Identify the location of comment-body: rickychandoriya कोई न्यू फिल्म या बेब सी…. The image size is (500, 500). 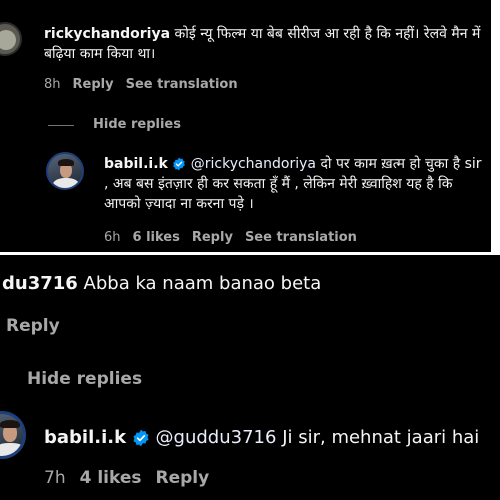
(264, 44).